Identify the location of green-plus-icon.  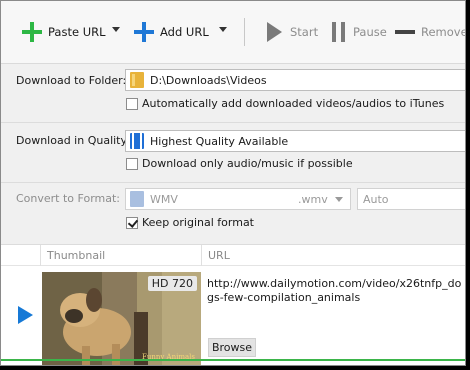
(32, 32).